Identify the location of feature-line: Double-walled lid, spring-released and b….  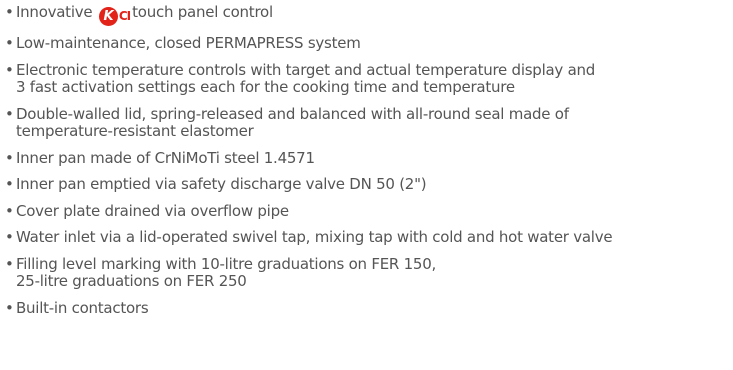
(292, 113).